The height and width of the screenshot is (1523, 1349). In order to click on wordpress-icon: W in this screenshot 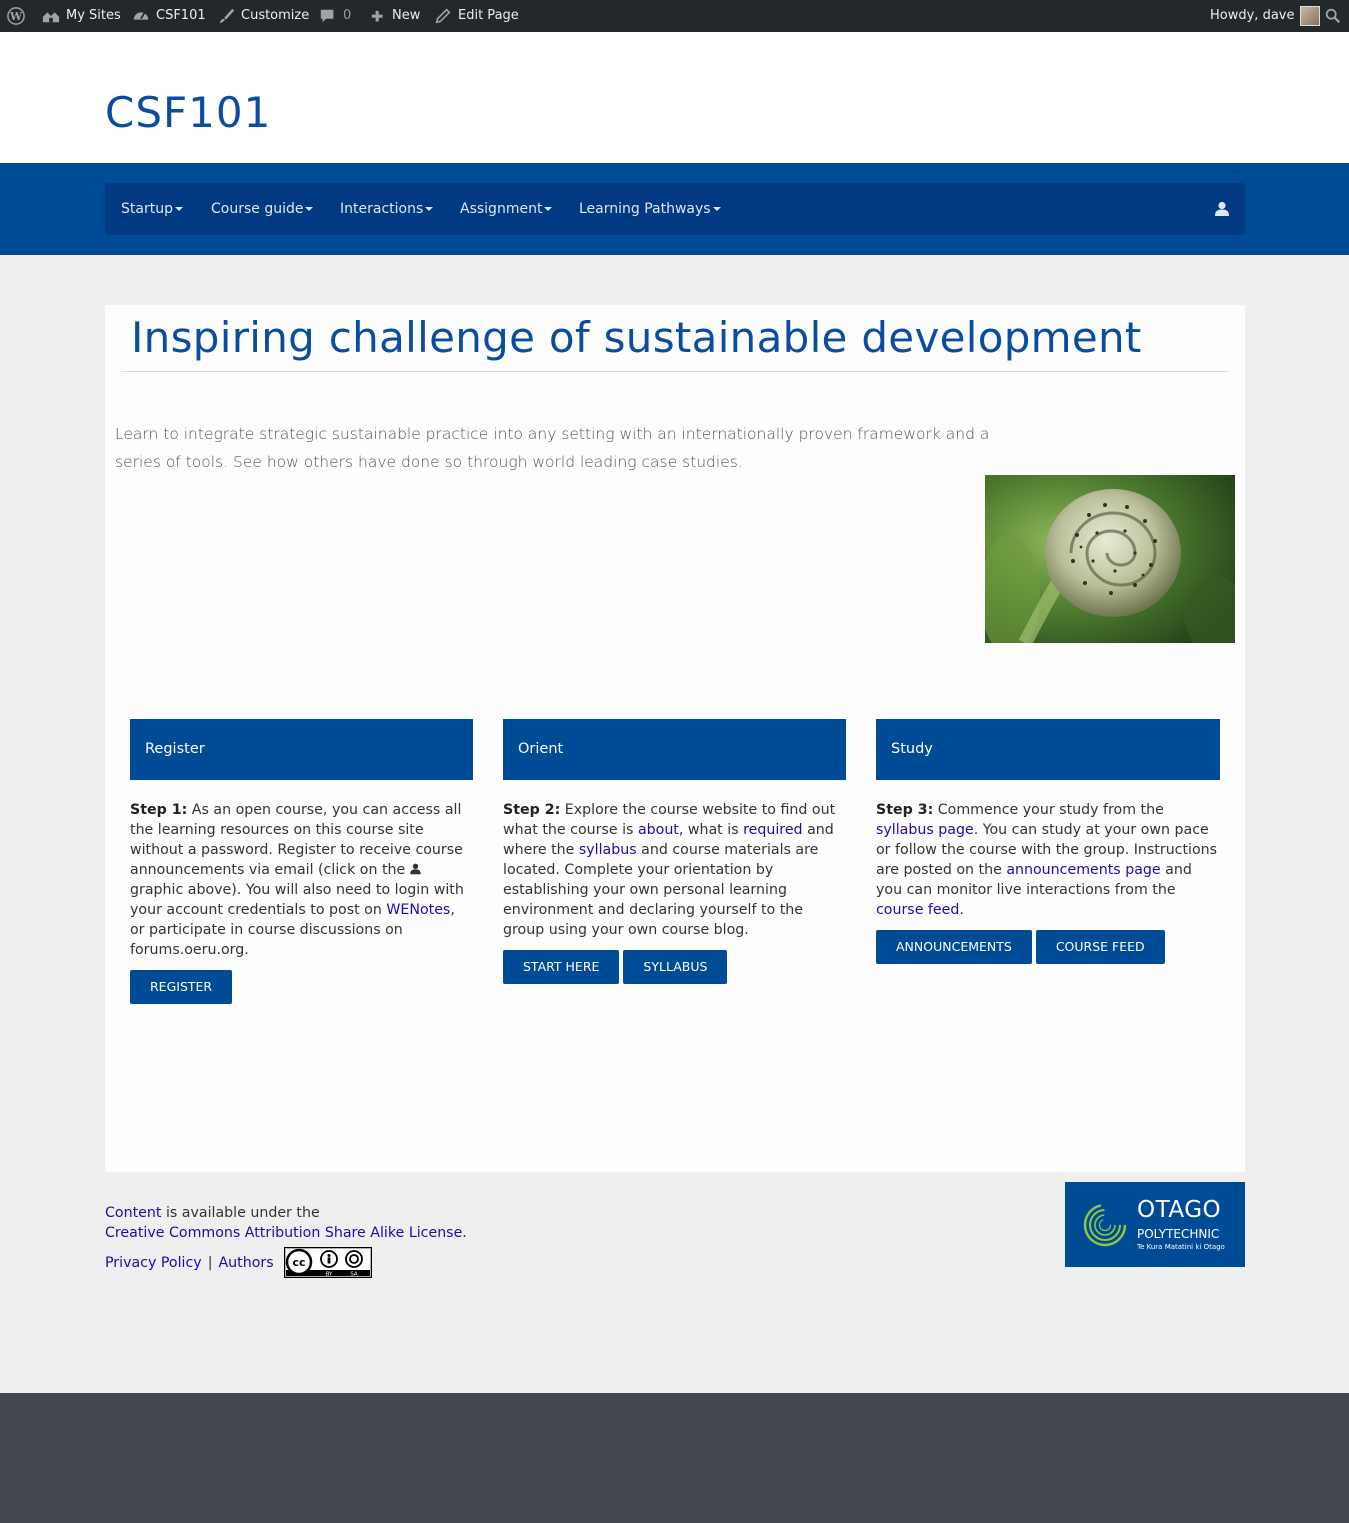, I will do `click(16, 16)`.